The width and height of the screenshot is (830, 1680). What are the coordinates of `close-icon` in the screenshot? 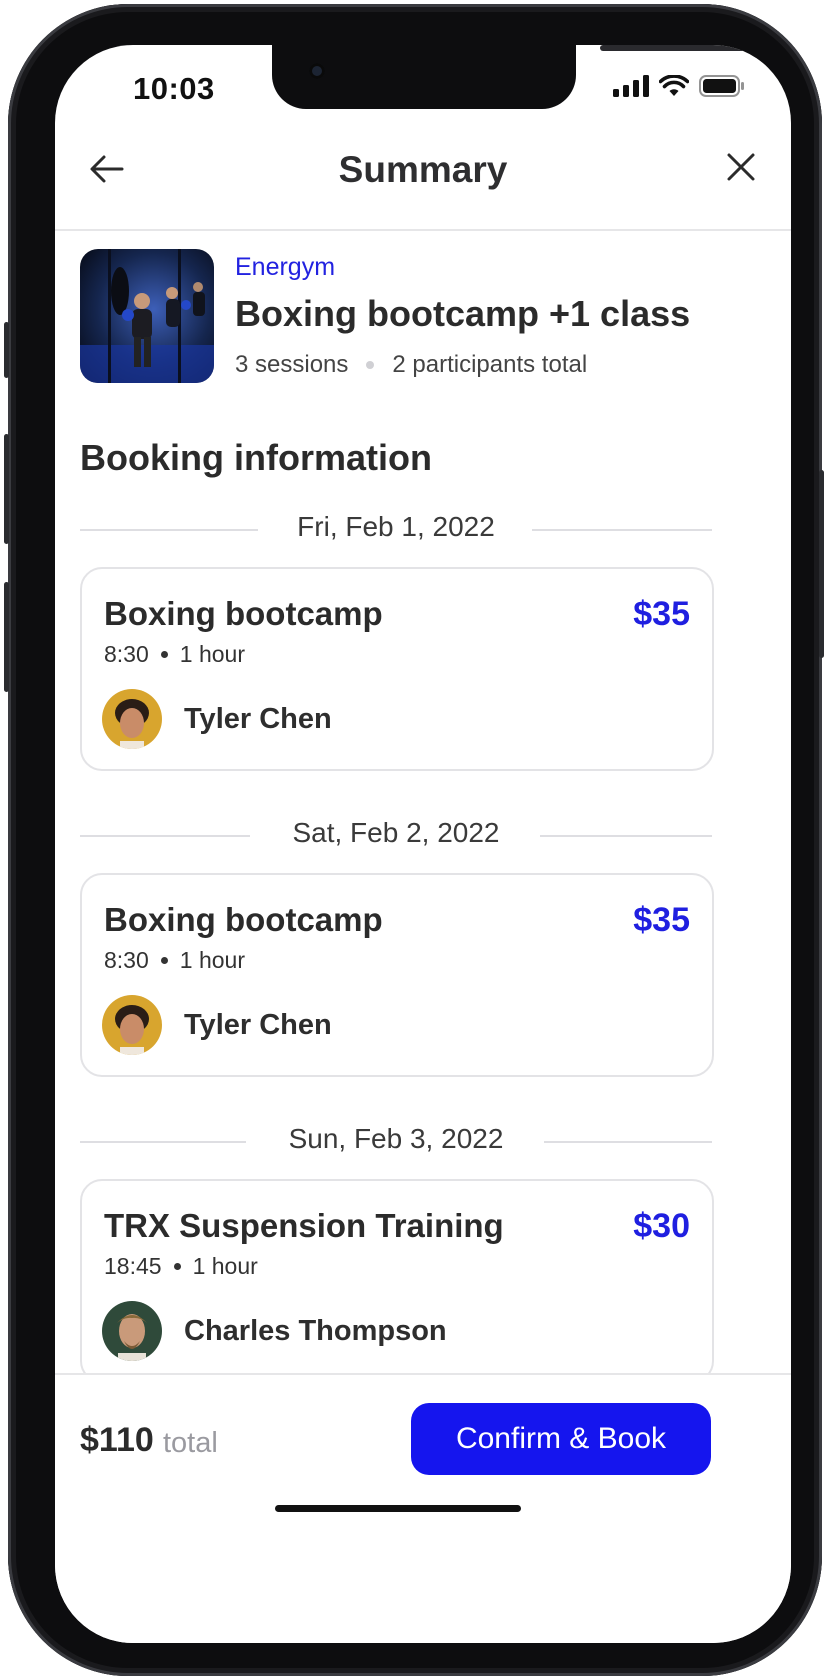 It's located at (741, 167).